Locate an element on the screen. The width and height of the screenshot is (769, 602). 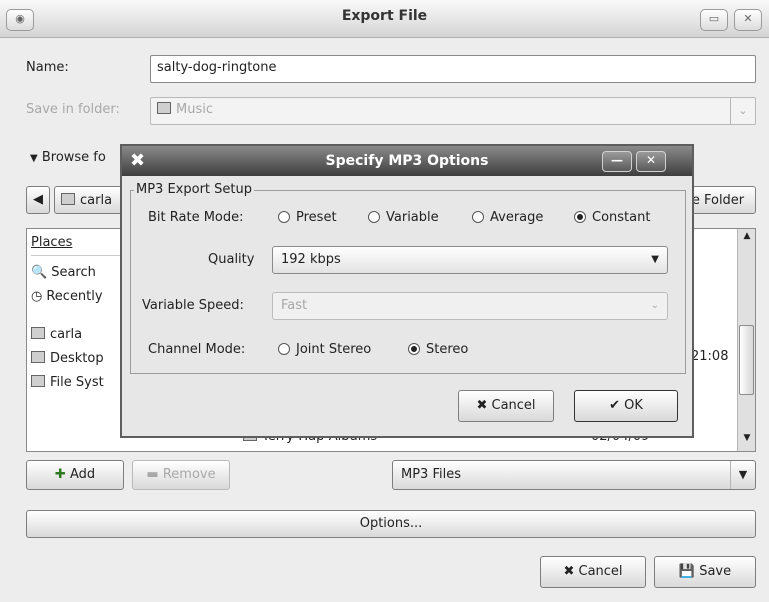
dialog-titlebar: ✖ Specify MP3 Options — ✕ is located at coordinates (407, 161).